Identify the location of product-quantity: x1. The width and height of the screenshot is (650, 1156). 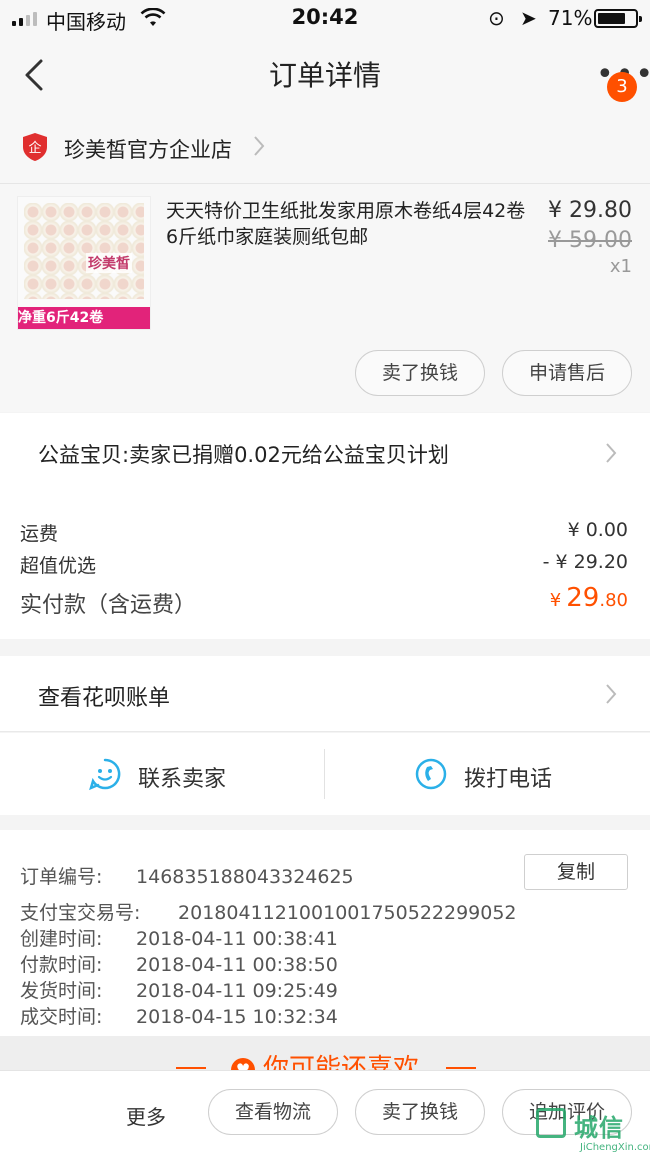
(620, 266).